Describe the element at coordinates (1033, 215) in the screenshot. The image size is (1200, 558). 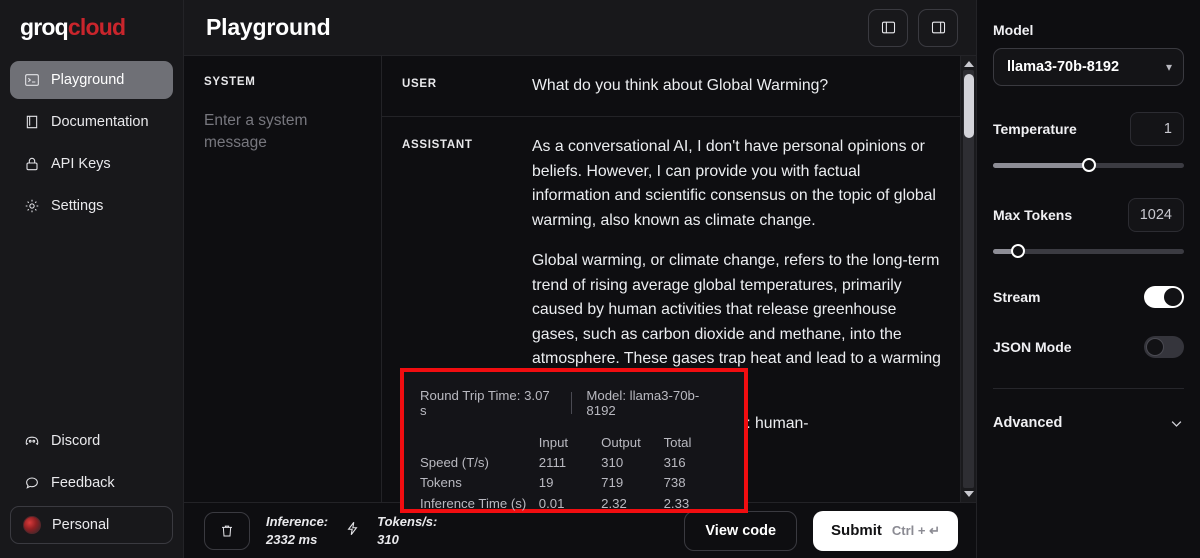
I see `max-tokens-label: Max Tokens` at that location.